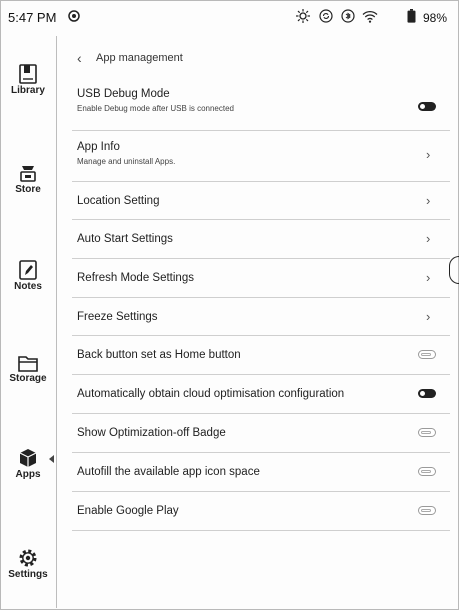 Image resolution: width=459 pixels, height=610 pixels. What do you see at coordinates (261, 156) in the screenshot?
I see `setting-app-info: App Info Manage and uninstall Apps. ›` at bounding box center [261, 156].